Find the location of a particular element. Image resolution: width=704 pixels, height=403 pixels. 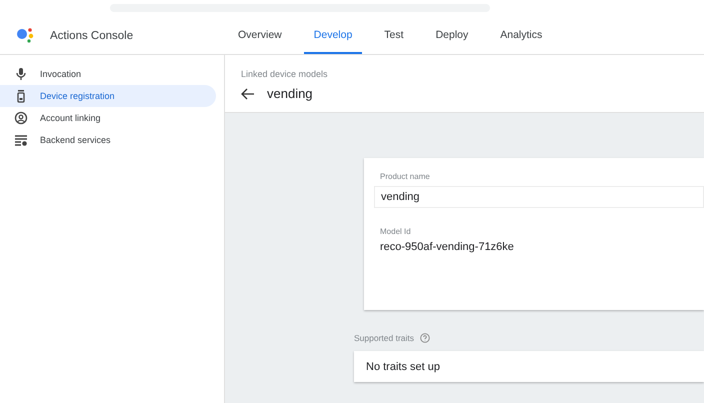

sidebar-item: Device registration is located at coordinates (108, 96).